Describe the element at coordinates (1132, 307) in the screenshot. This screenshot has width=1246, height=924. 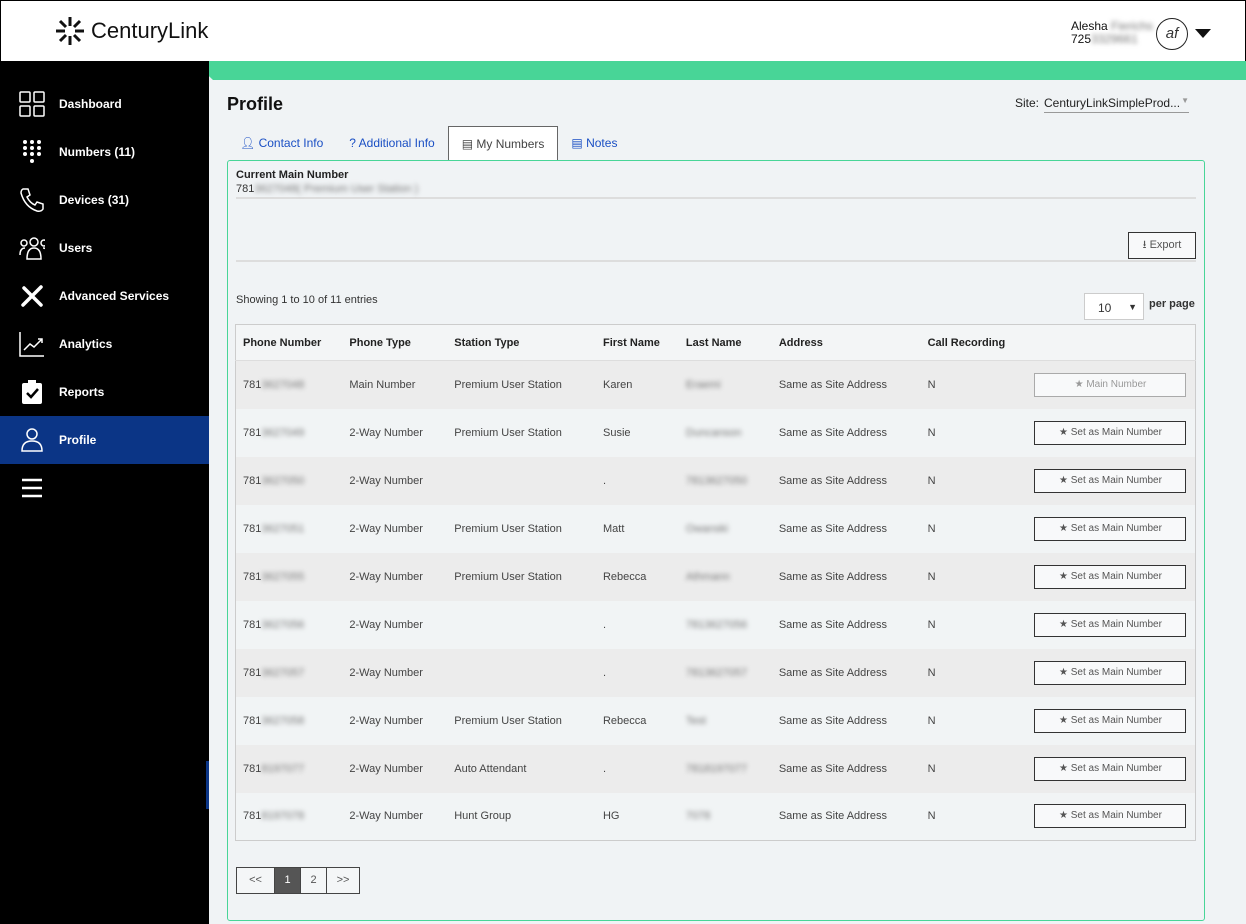
I see `dropdown-arrow-icon: ▼` at that location.